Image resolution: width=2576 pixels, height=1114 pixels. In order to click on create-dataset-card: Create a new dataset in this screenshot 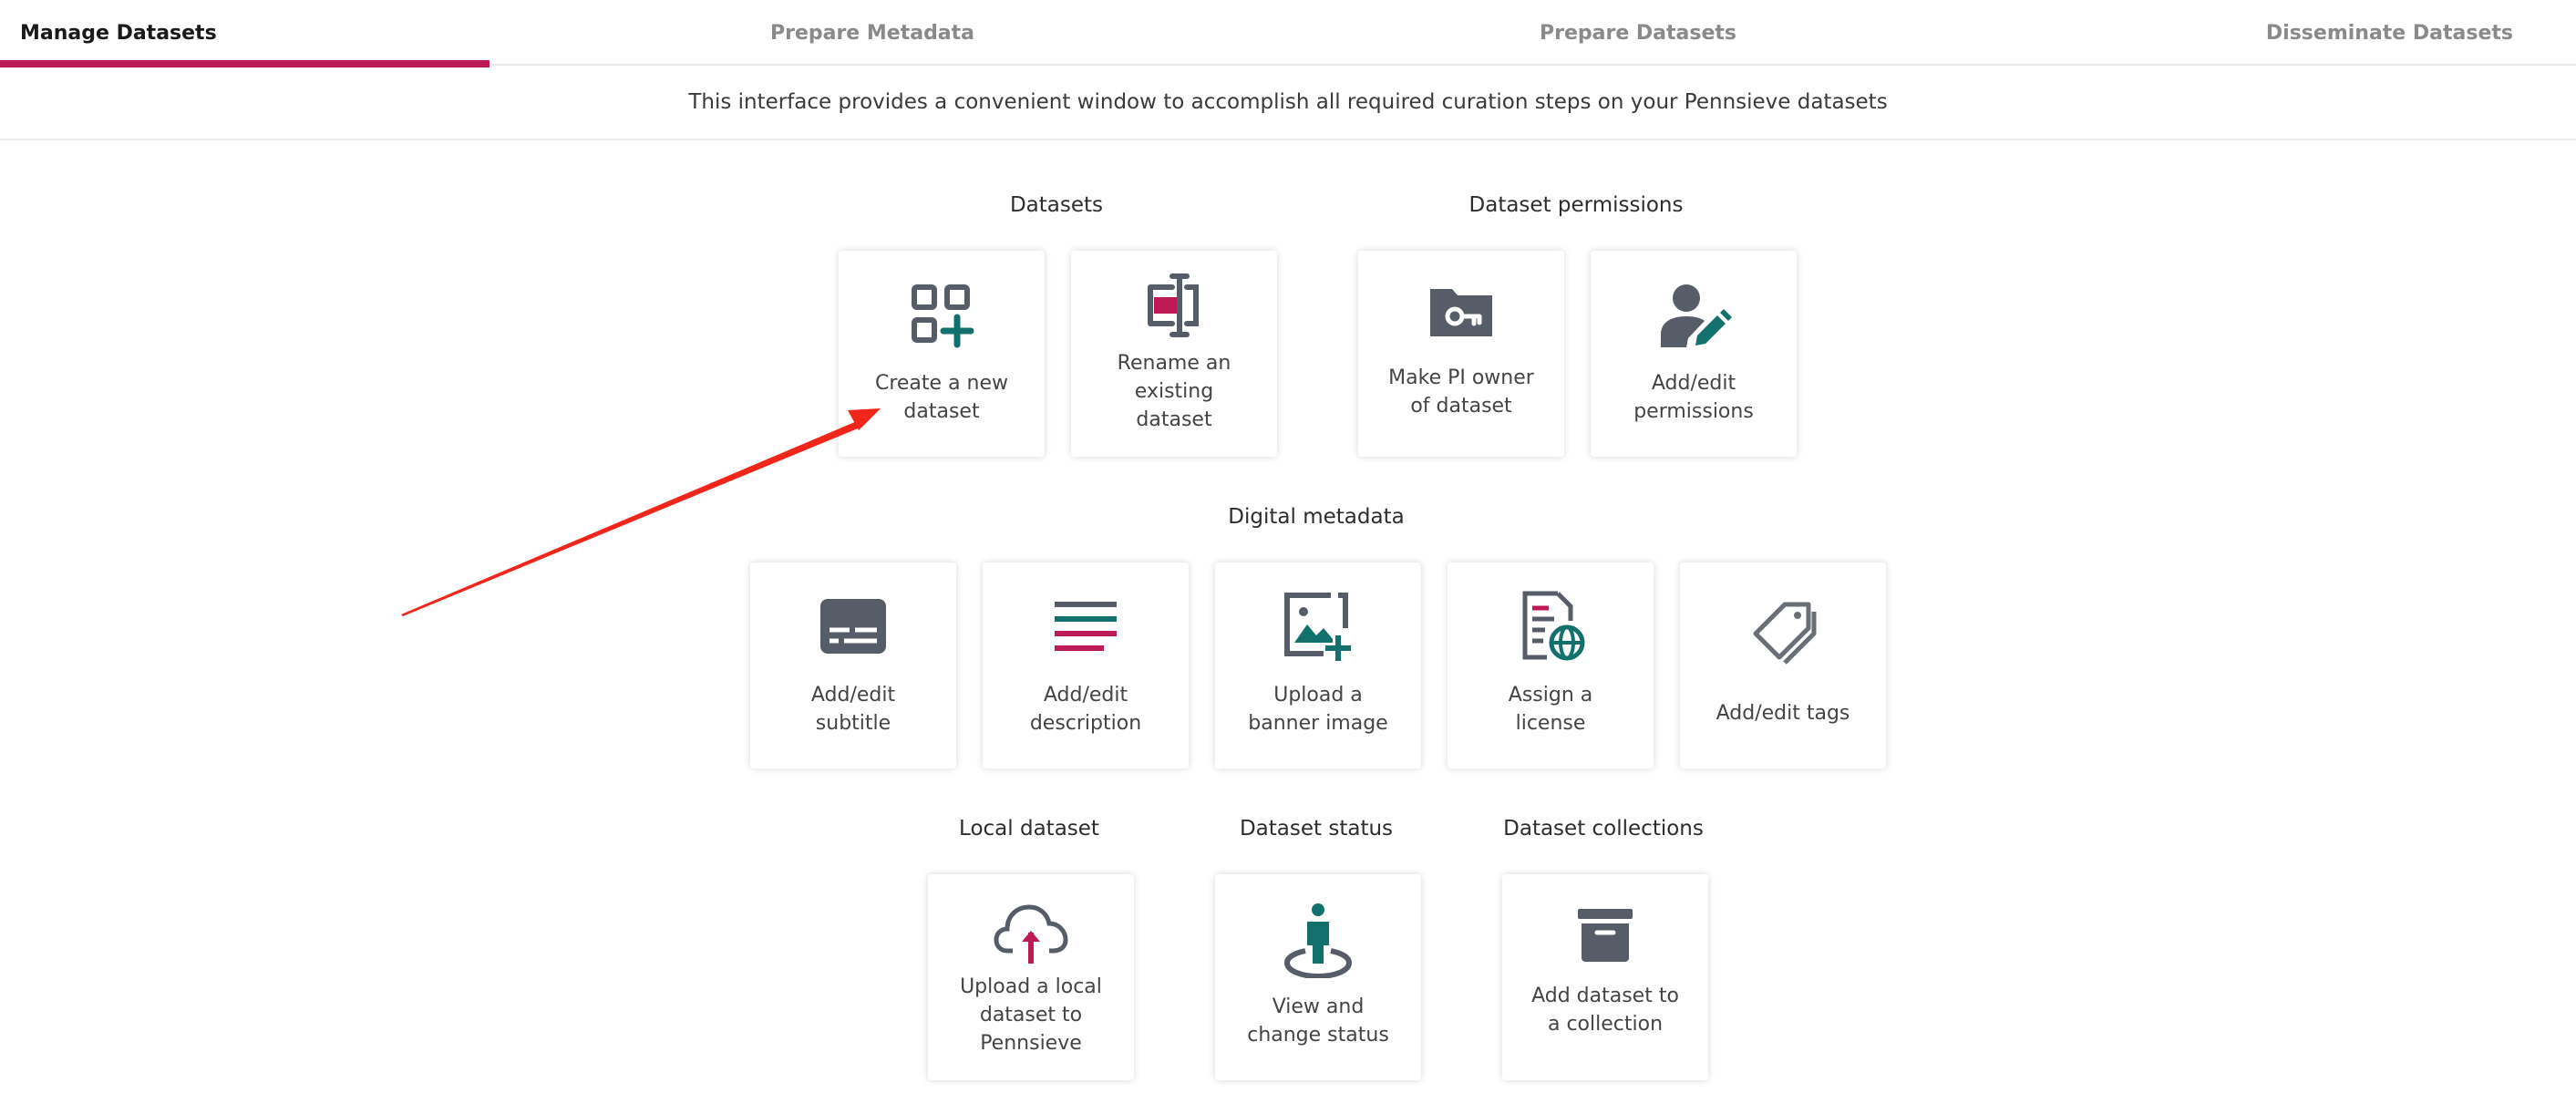, I will do `click(942, 354)`.